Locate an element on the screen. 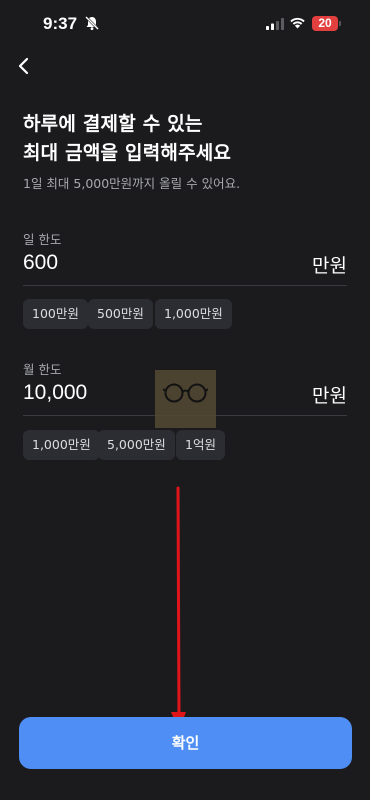  glasses-icon is located at coordinates (185, 393).